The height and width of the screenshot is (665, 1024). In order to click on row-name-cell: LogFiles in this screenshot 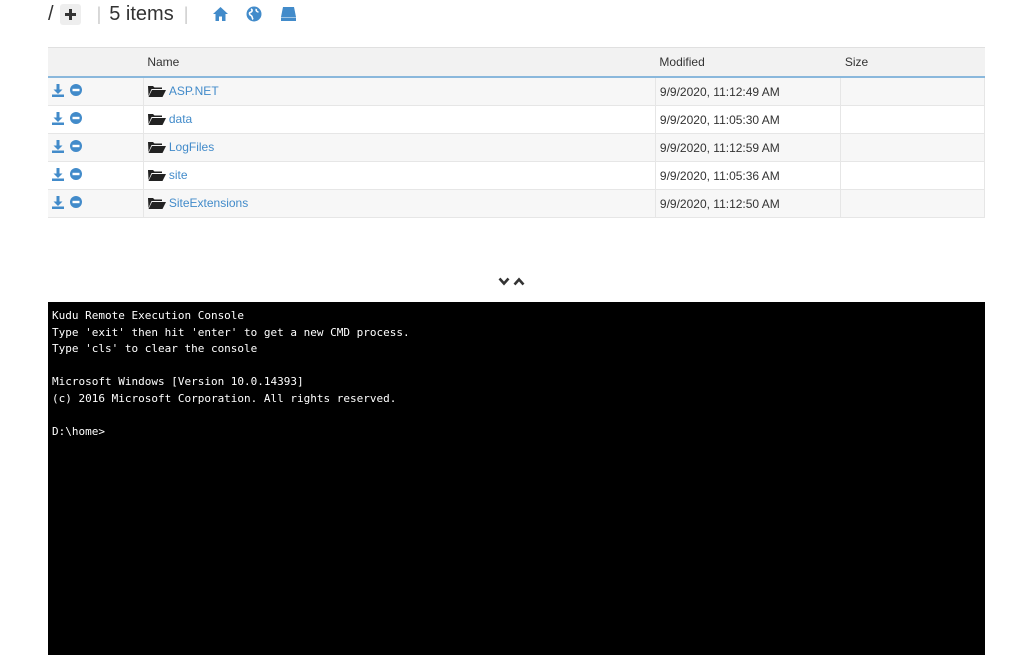, I will do `click(399, 147)`.